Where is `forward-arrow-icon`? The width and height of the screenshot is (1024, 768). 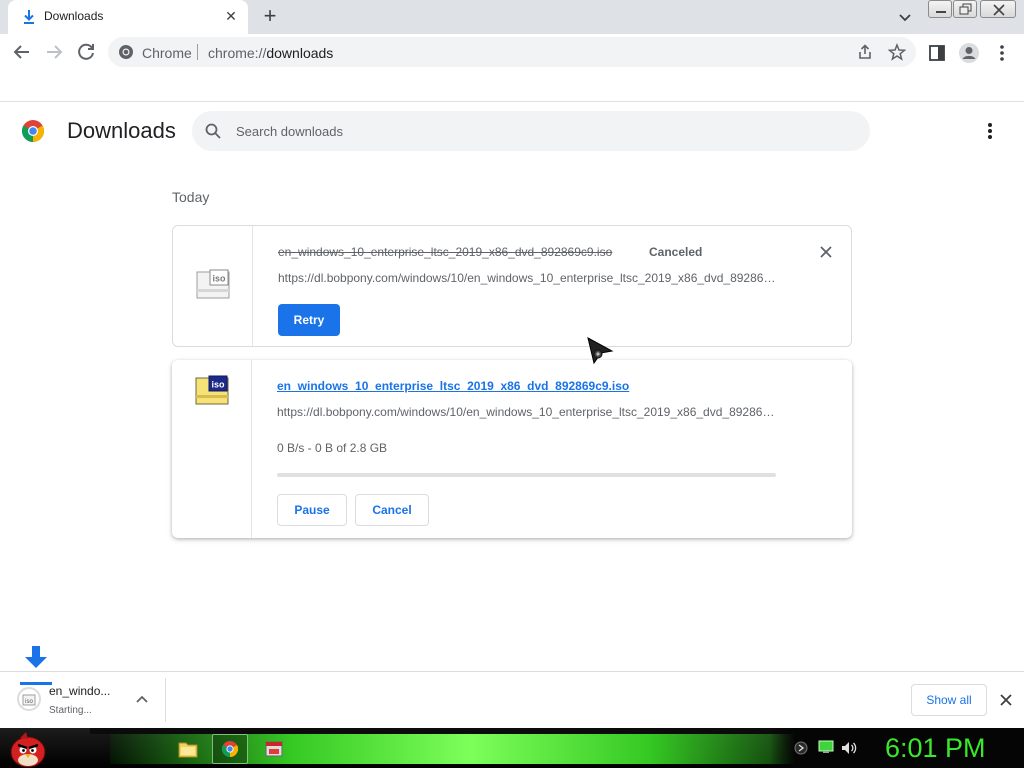 forward-arrow-icon is located at coordinates (54, 52).